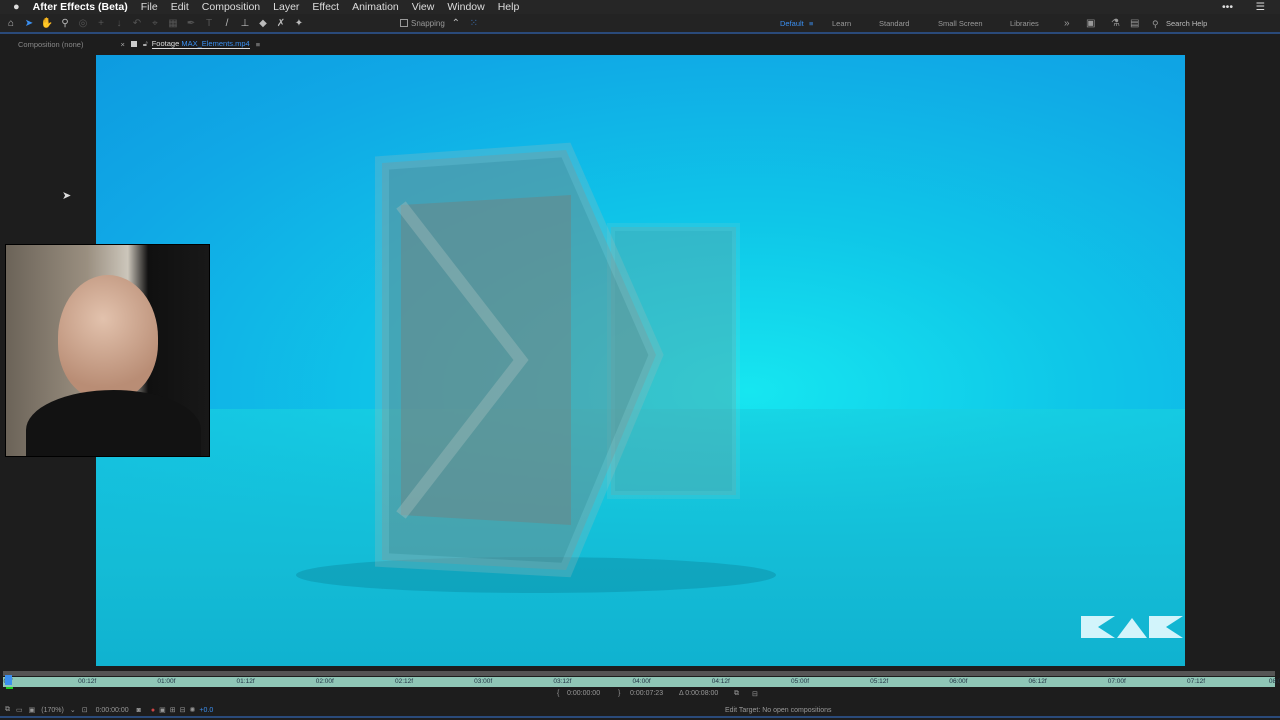 The width and height of the screenshot is (1280, 720). I want to click on tab-composition: Composition (none), so click(50, 44).